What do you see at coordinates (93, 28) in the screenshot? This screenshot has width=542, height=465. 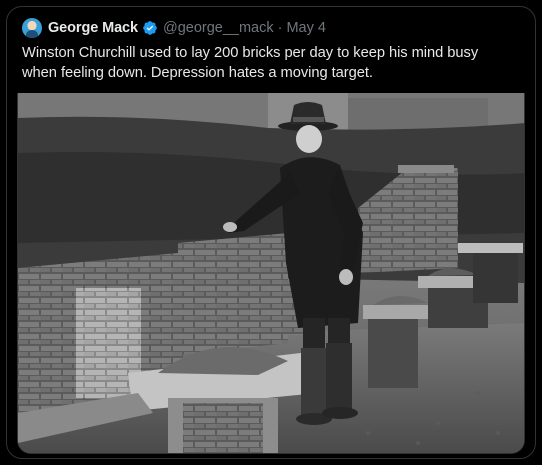 I see `author-name: George Mack` at bounding box center [93, 28].